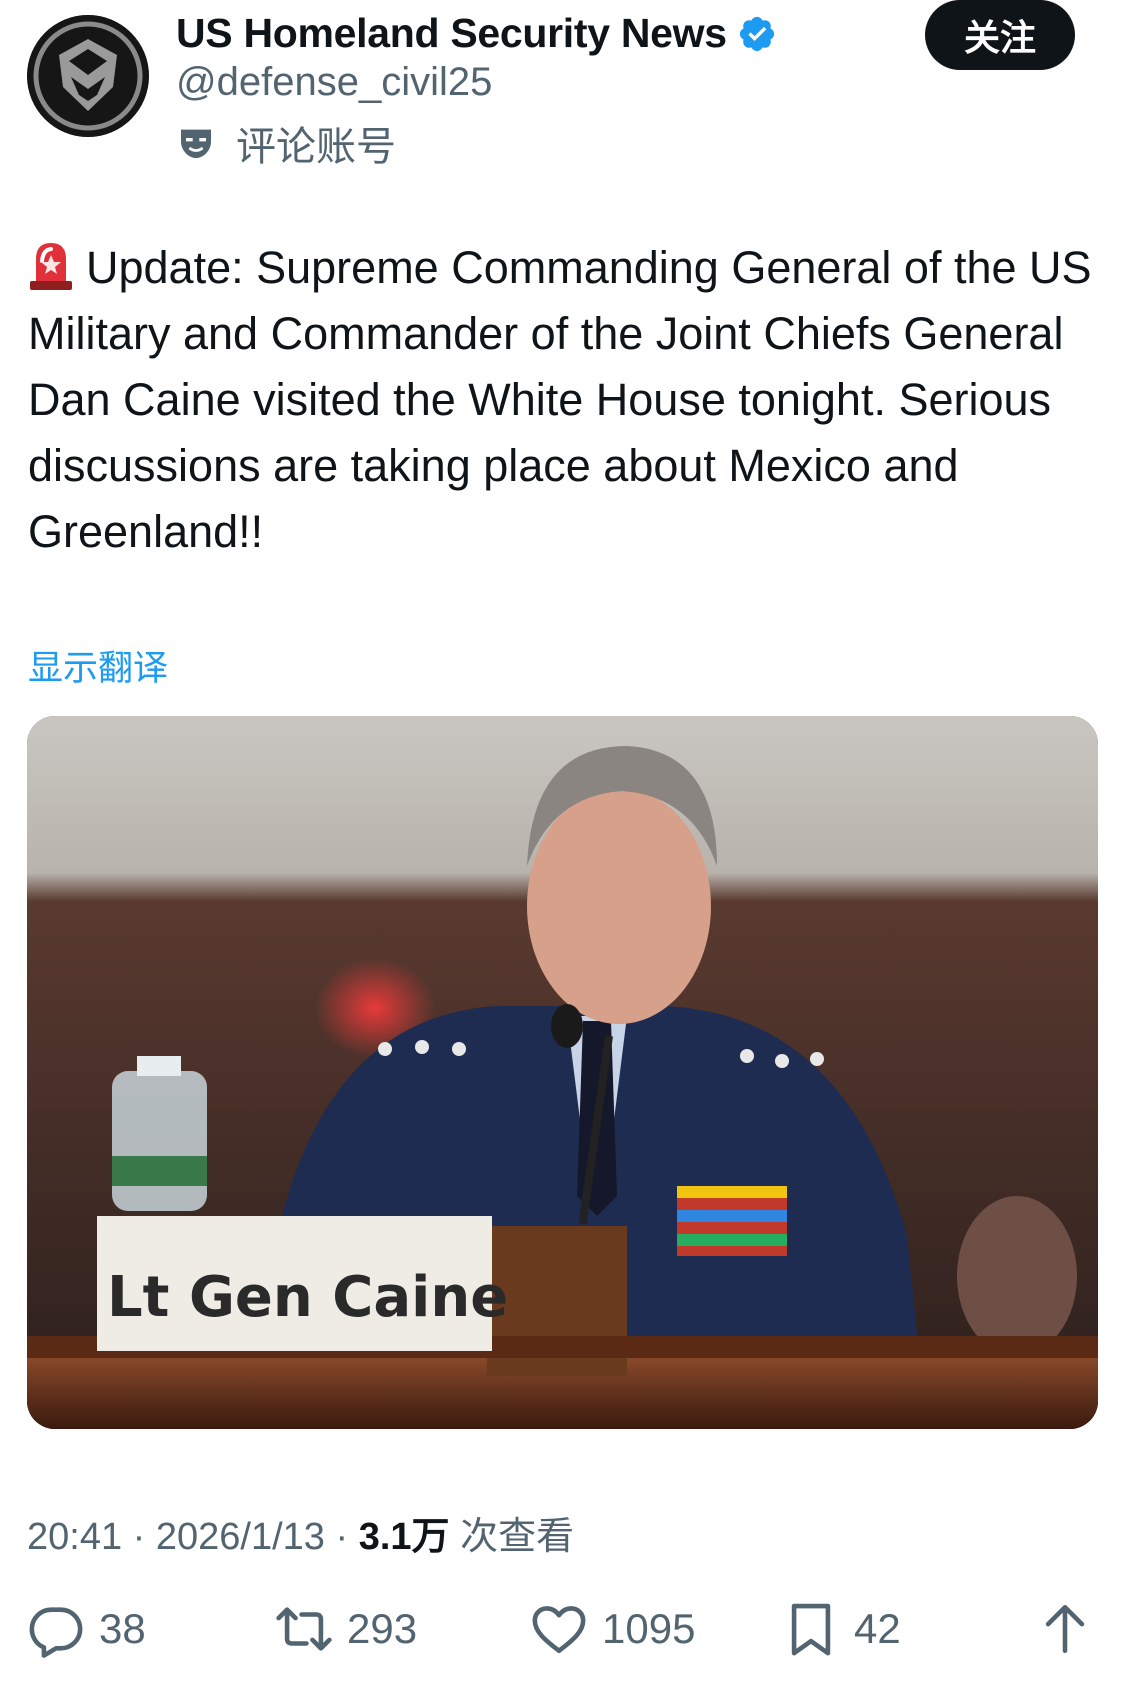 This screenshot has width=1125, height=1698. I want to click on share-button, so click(1072, 1629).